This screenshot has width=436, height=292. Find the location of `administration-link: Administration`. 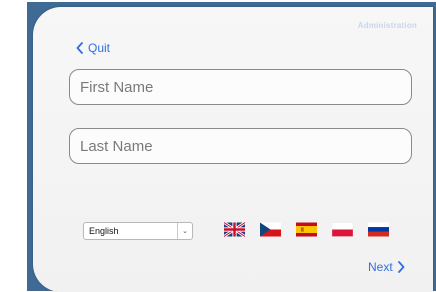

administration-link: Administration is located at coordinates (387, 25).